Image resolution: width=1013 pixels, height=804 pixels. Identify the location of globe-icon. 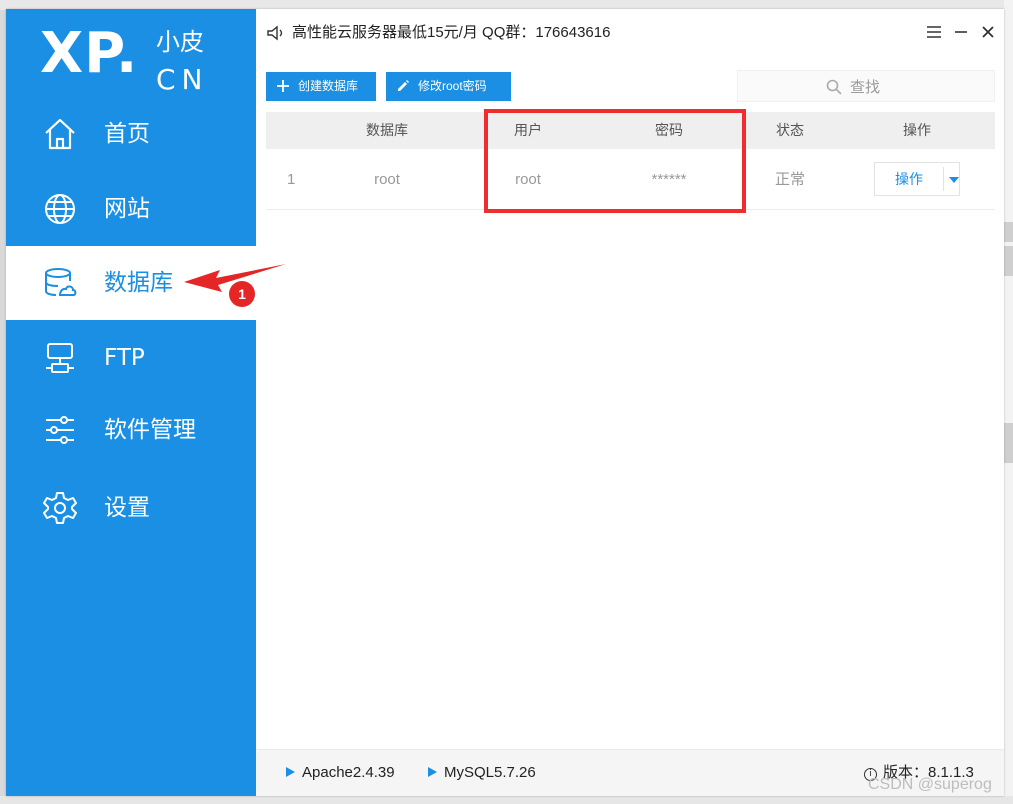
(60, 209).